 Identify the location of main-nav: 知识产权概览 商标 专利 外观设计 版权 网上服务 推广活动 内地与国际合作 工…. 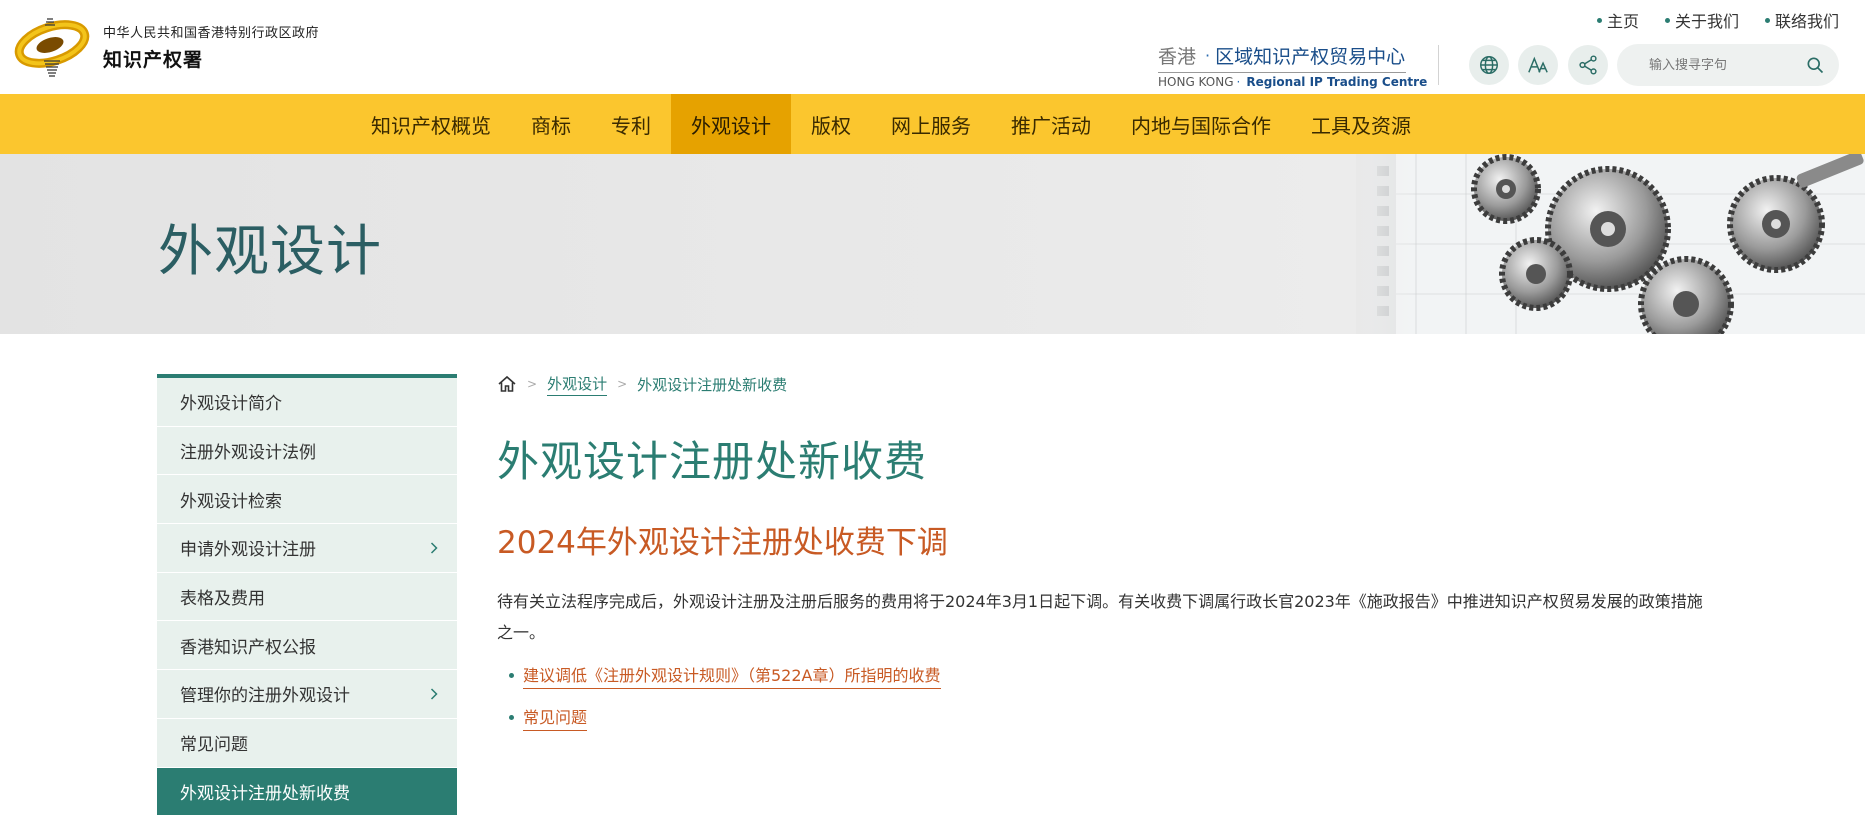
(932, 124).